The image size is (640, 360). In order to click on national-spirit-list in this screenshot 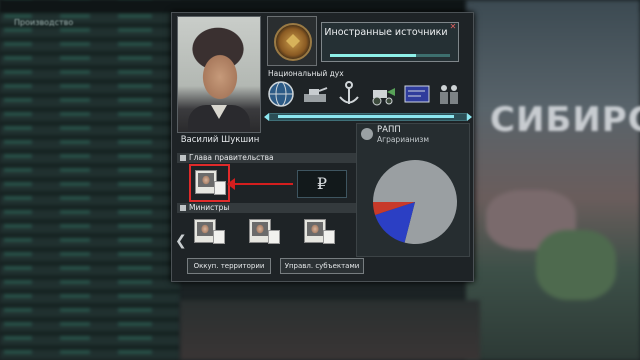, I will do `click(367, 95)`.